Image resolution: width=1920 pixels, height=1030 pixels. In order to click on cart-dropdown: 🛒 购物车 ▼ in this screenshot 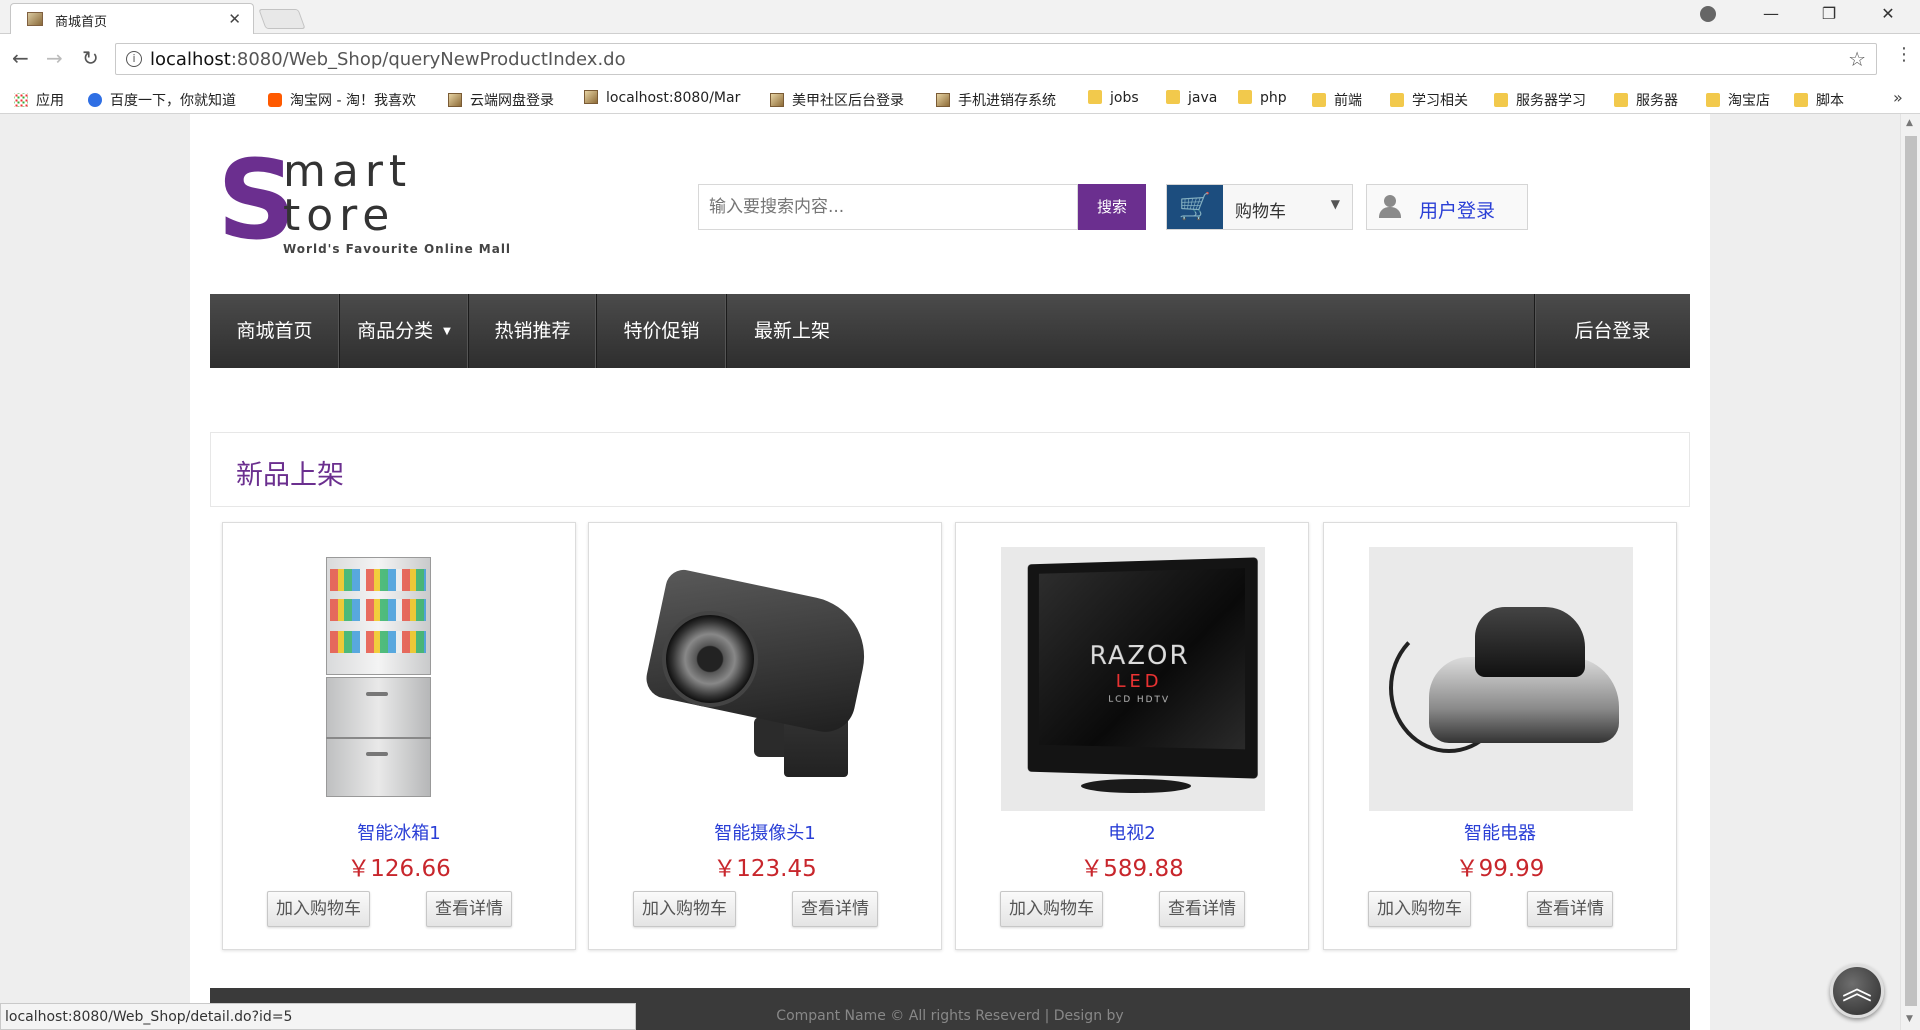, I will do `click(1259, 207)`.